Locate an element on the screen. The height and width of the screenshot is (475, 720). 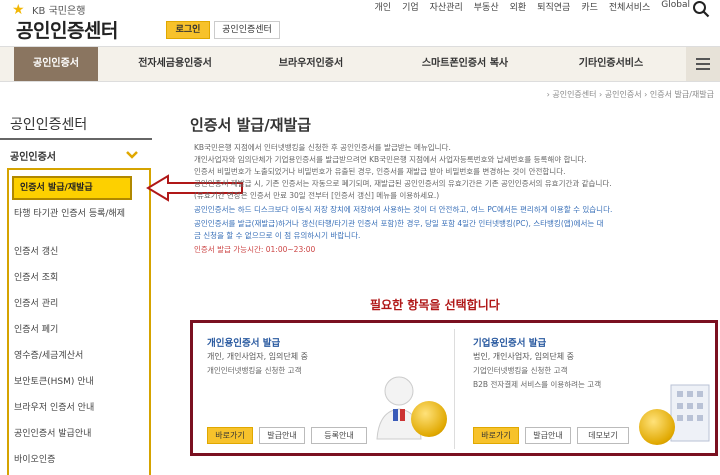
card-title: 기업용인증서 발급 is located at coordinates (510, 343).